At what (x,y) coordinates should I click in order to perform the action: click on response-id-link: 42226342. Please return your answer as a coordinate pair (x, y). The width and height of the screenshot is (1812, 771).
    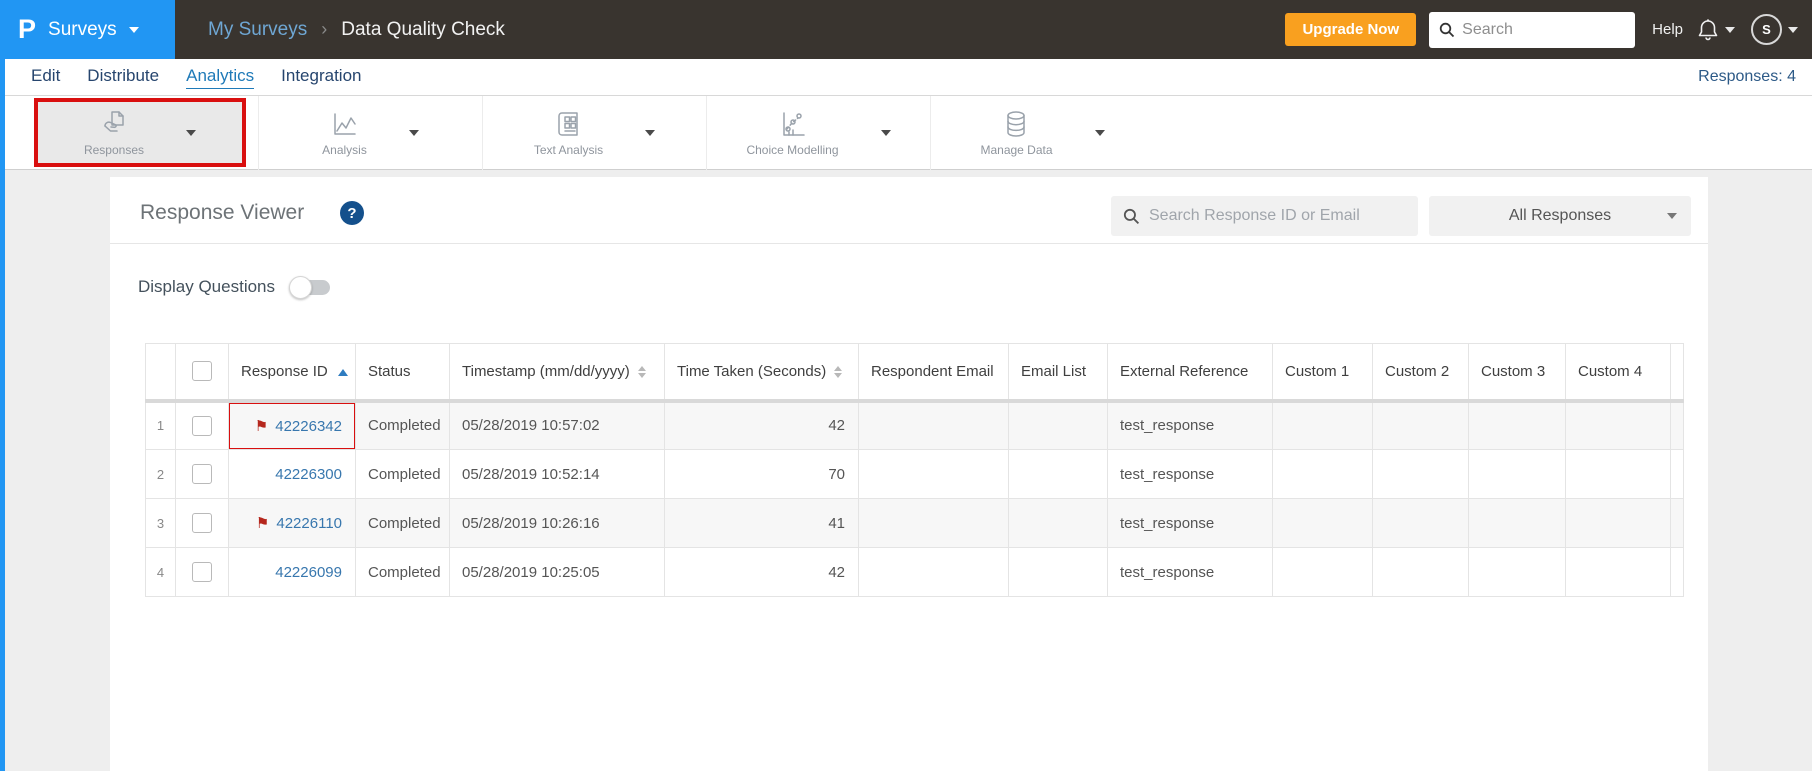
    Looking at the image, I should click on (308, 426).